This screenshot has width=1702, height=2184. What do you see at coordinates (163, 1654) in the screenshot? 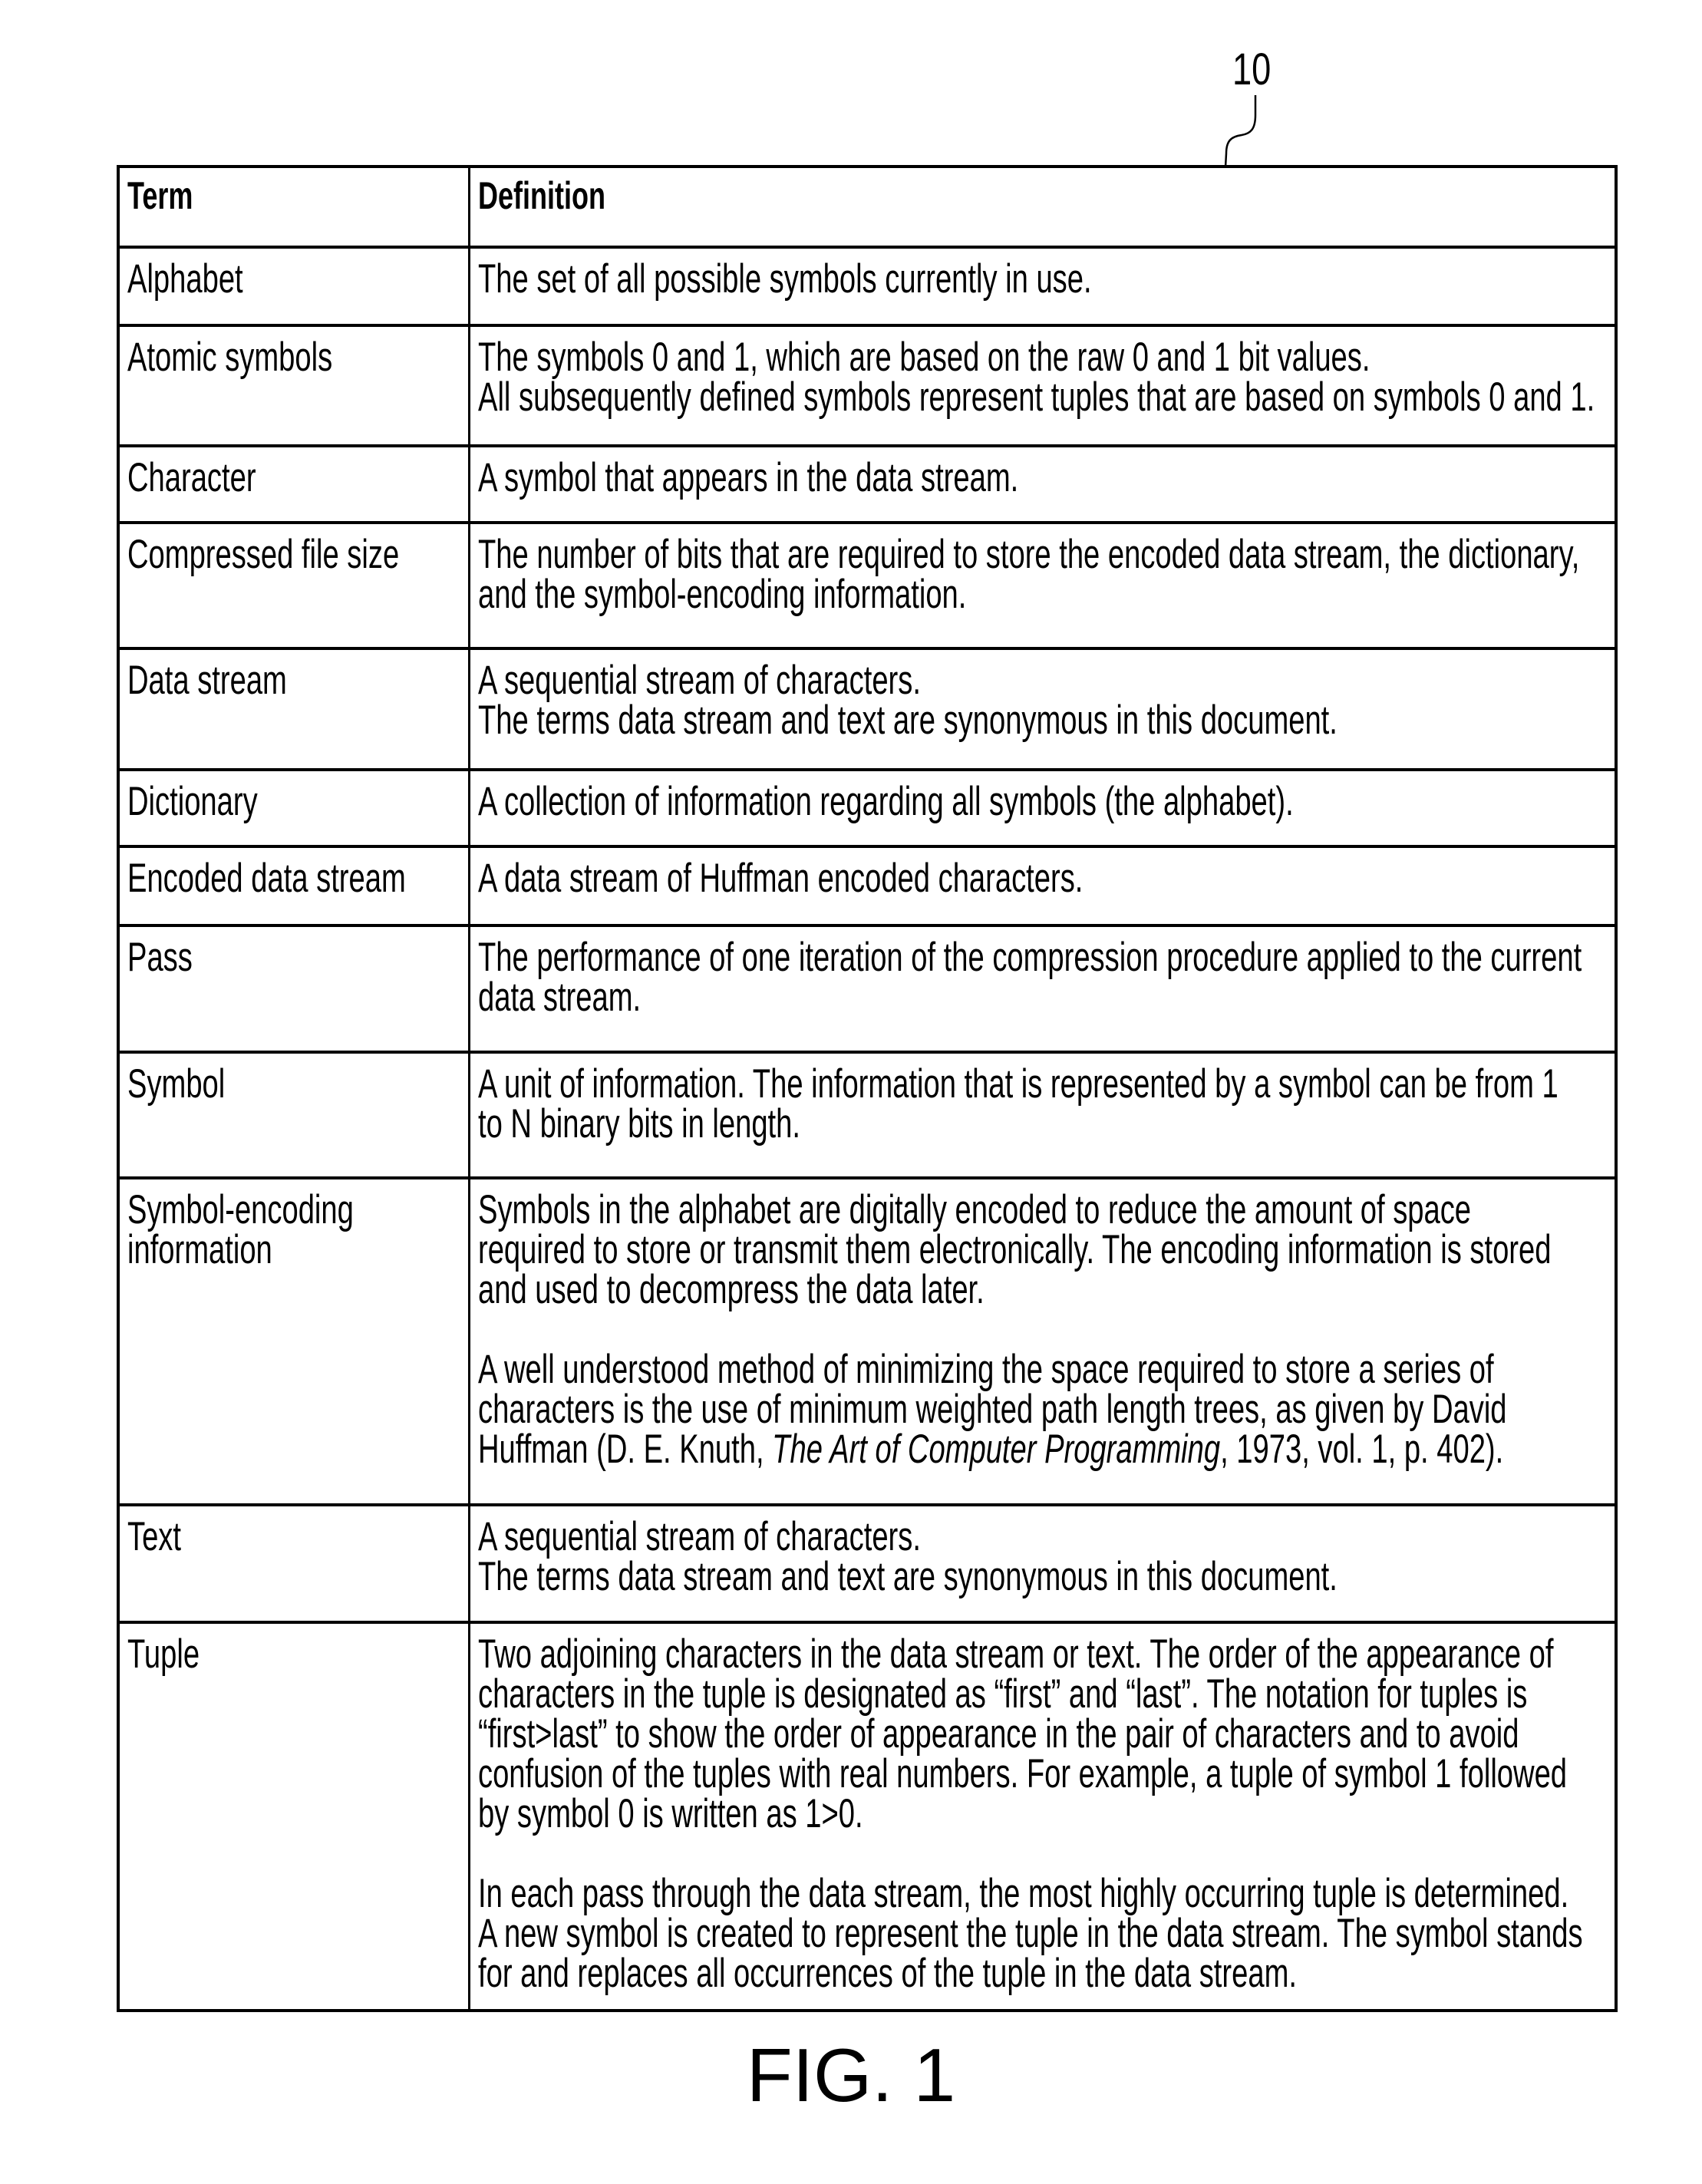
I see `term-text: Tuple` at bounding box center [163, 1654].